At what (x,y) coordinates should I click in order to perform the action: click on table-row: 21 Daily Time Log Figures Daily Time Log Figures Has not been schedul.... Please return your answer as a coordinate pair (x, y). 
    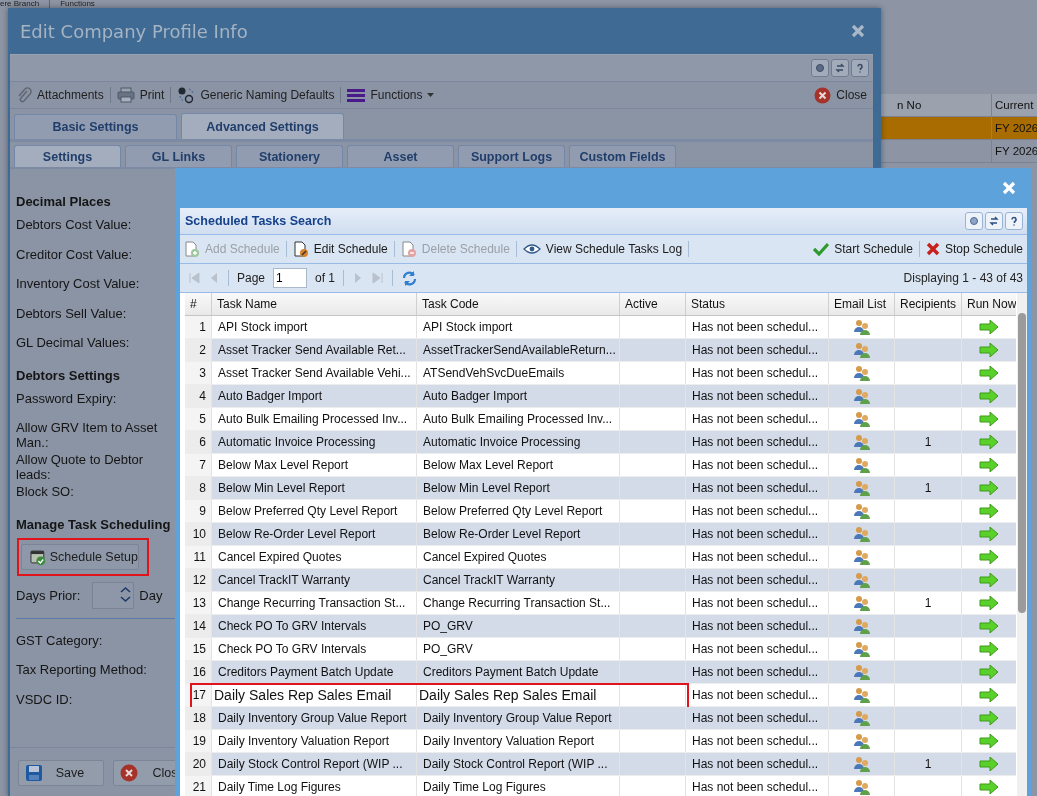
    Looking at the image, I should click on (600, 786).